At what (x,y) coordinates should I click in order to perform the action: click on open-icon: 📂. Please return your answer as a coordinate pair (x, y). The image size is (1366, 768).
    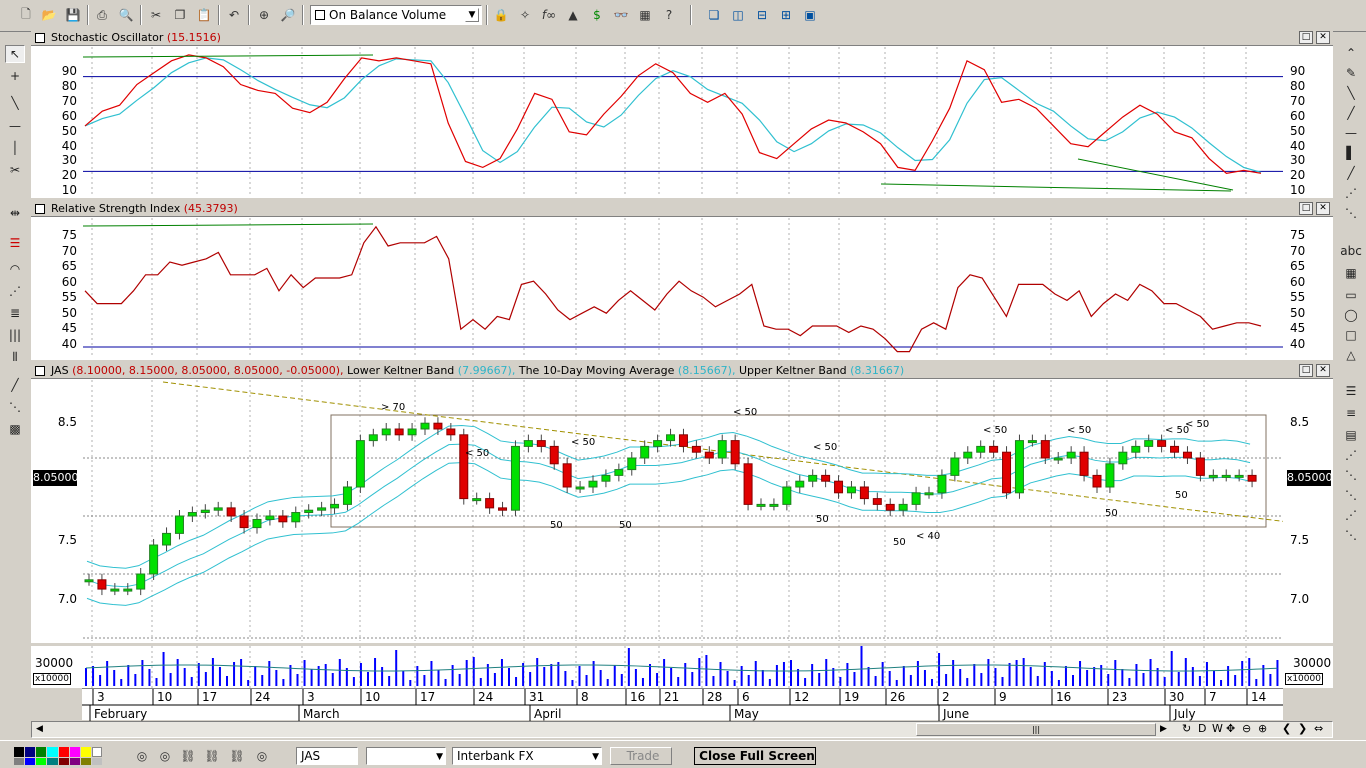
    Looking at the image, I should click on (49, 15).